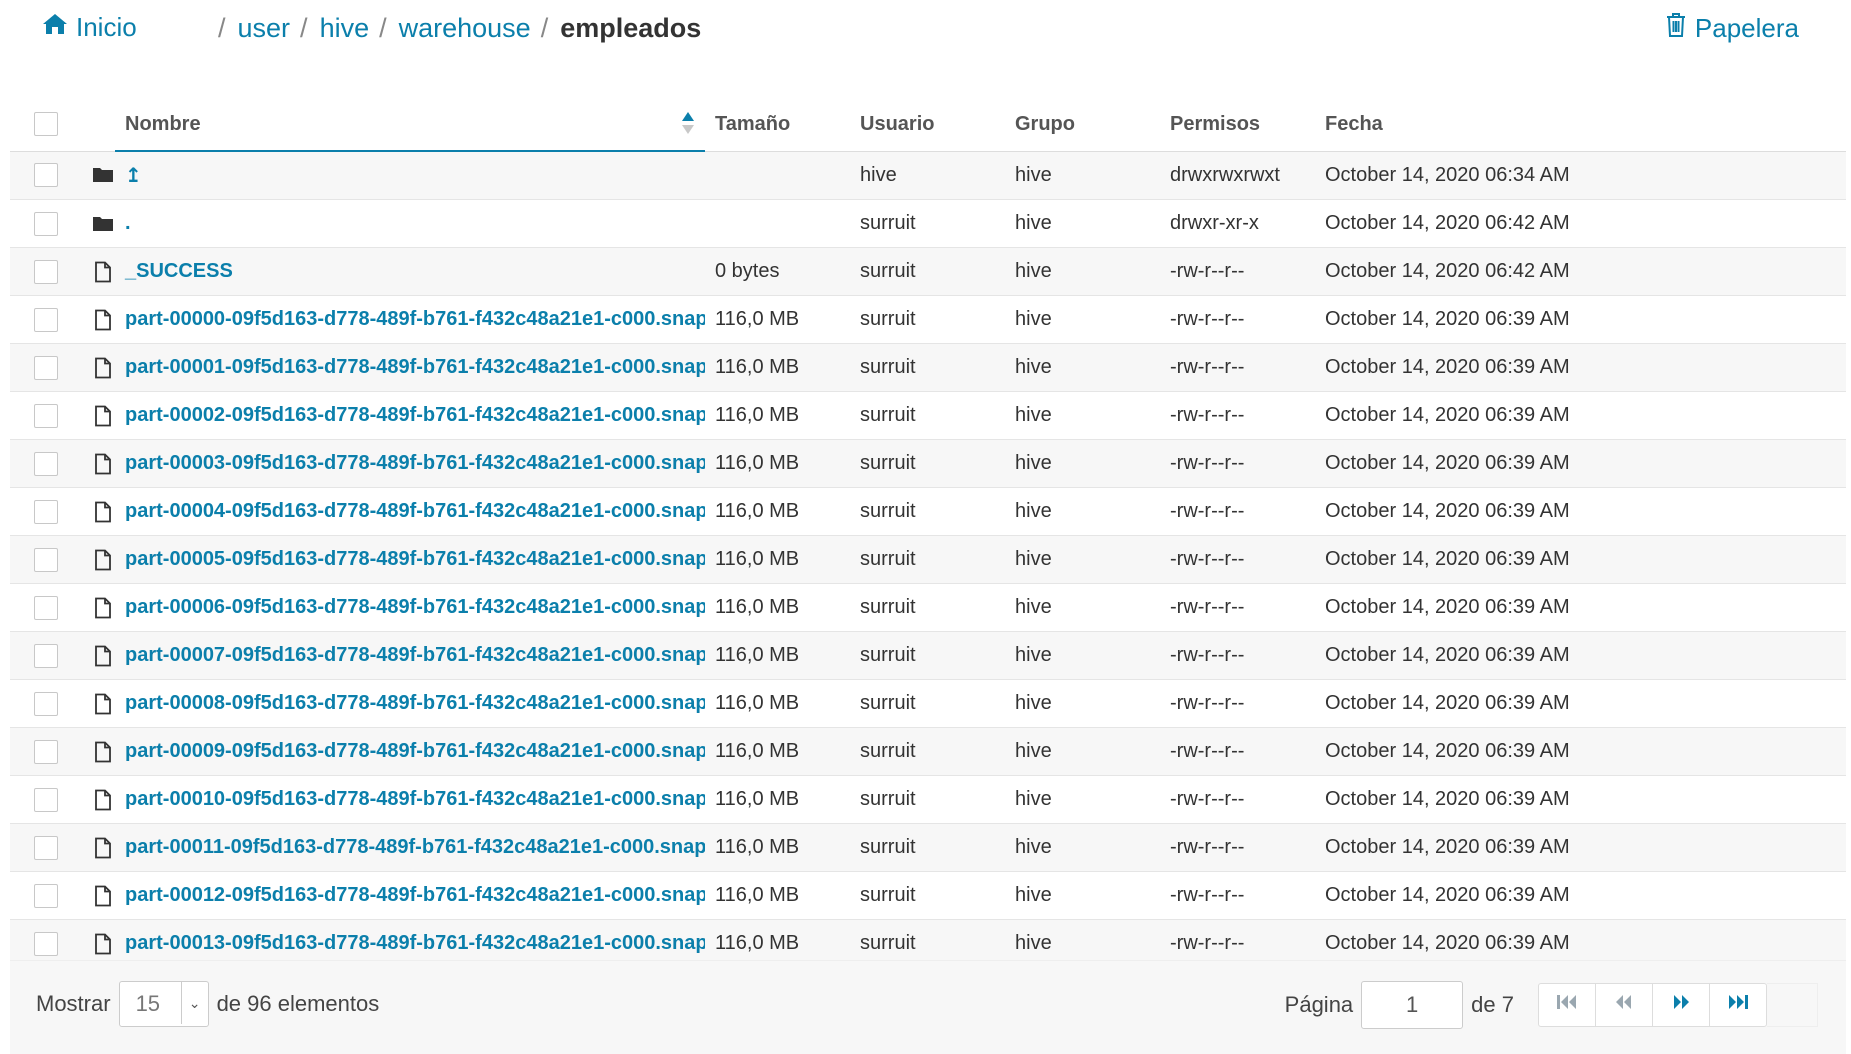  I want to click on page-number-input, so click(1412, 1005).